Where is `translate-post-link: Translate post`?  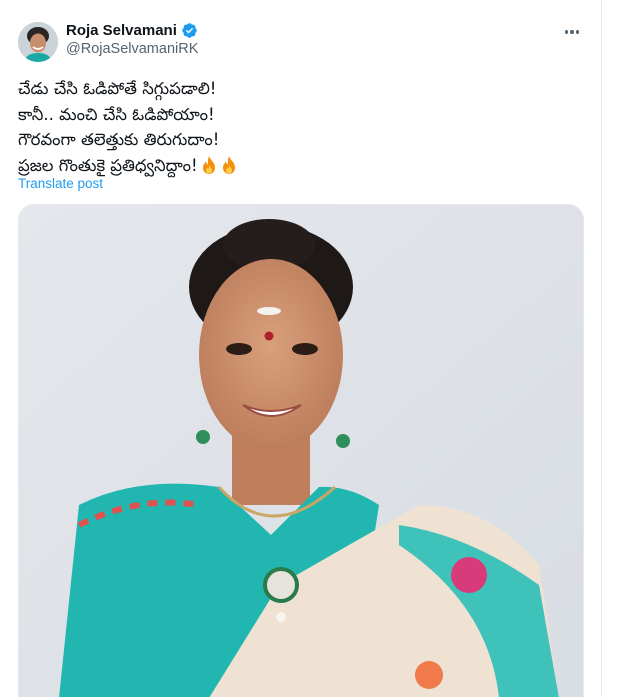 translate-post-link: Translate post is located at coordinates (60, 183).